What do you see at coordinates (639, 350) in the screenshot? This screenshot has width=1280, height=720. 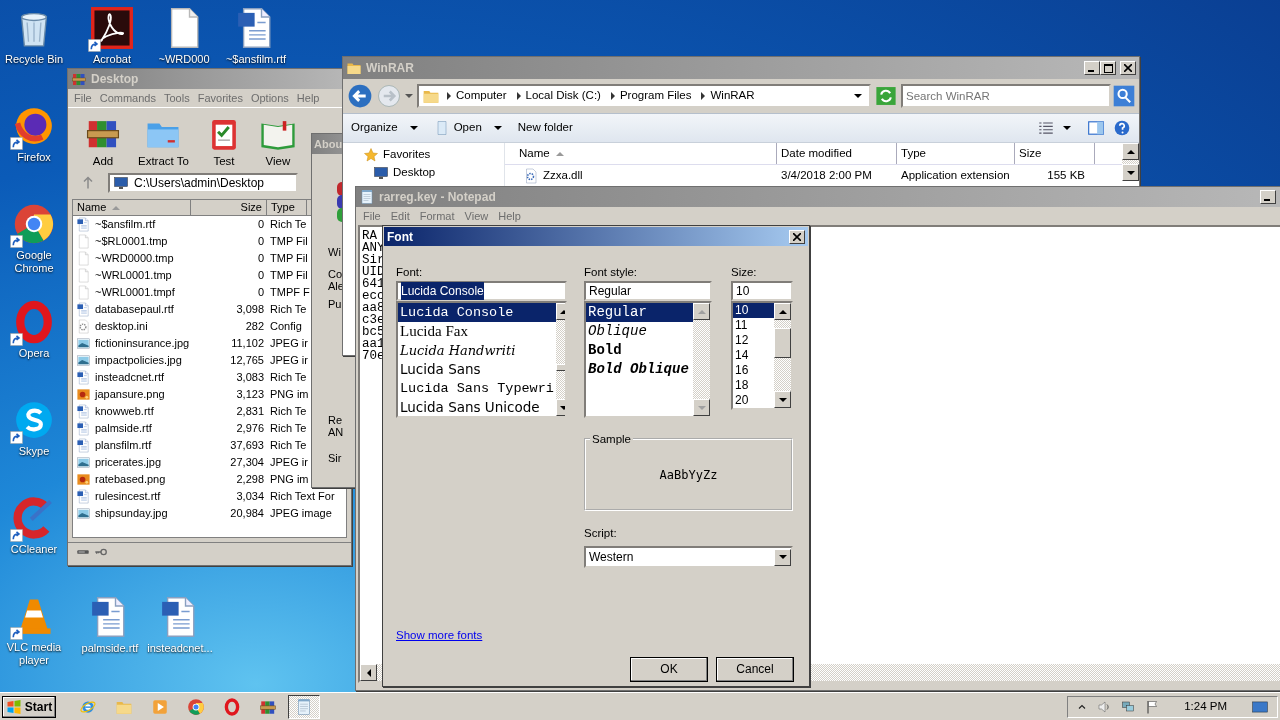 I see `style-option: Bold` at bounding box center [639, 350].